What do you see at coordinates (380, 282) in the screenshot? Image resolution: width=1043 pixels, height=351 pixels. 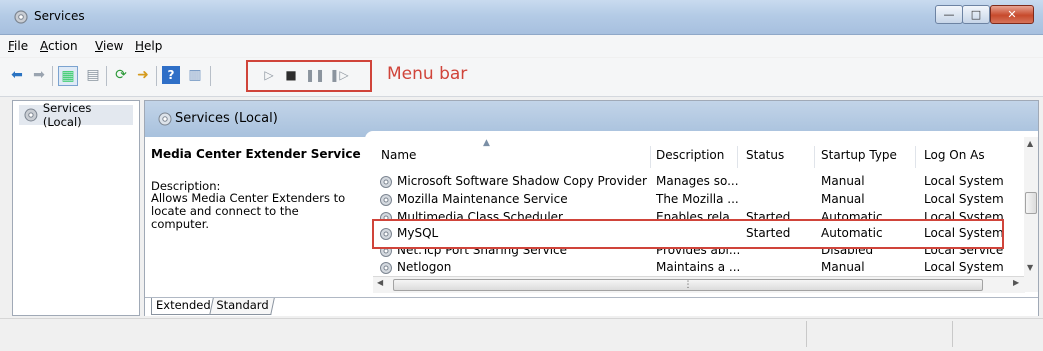 I see `scroll-left-icon: ◀` at bounding box center [380, 282].